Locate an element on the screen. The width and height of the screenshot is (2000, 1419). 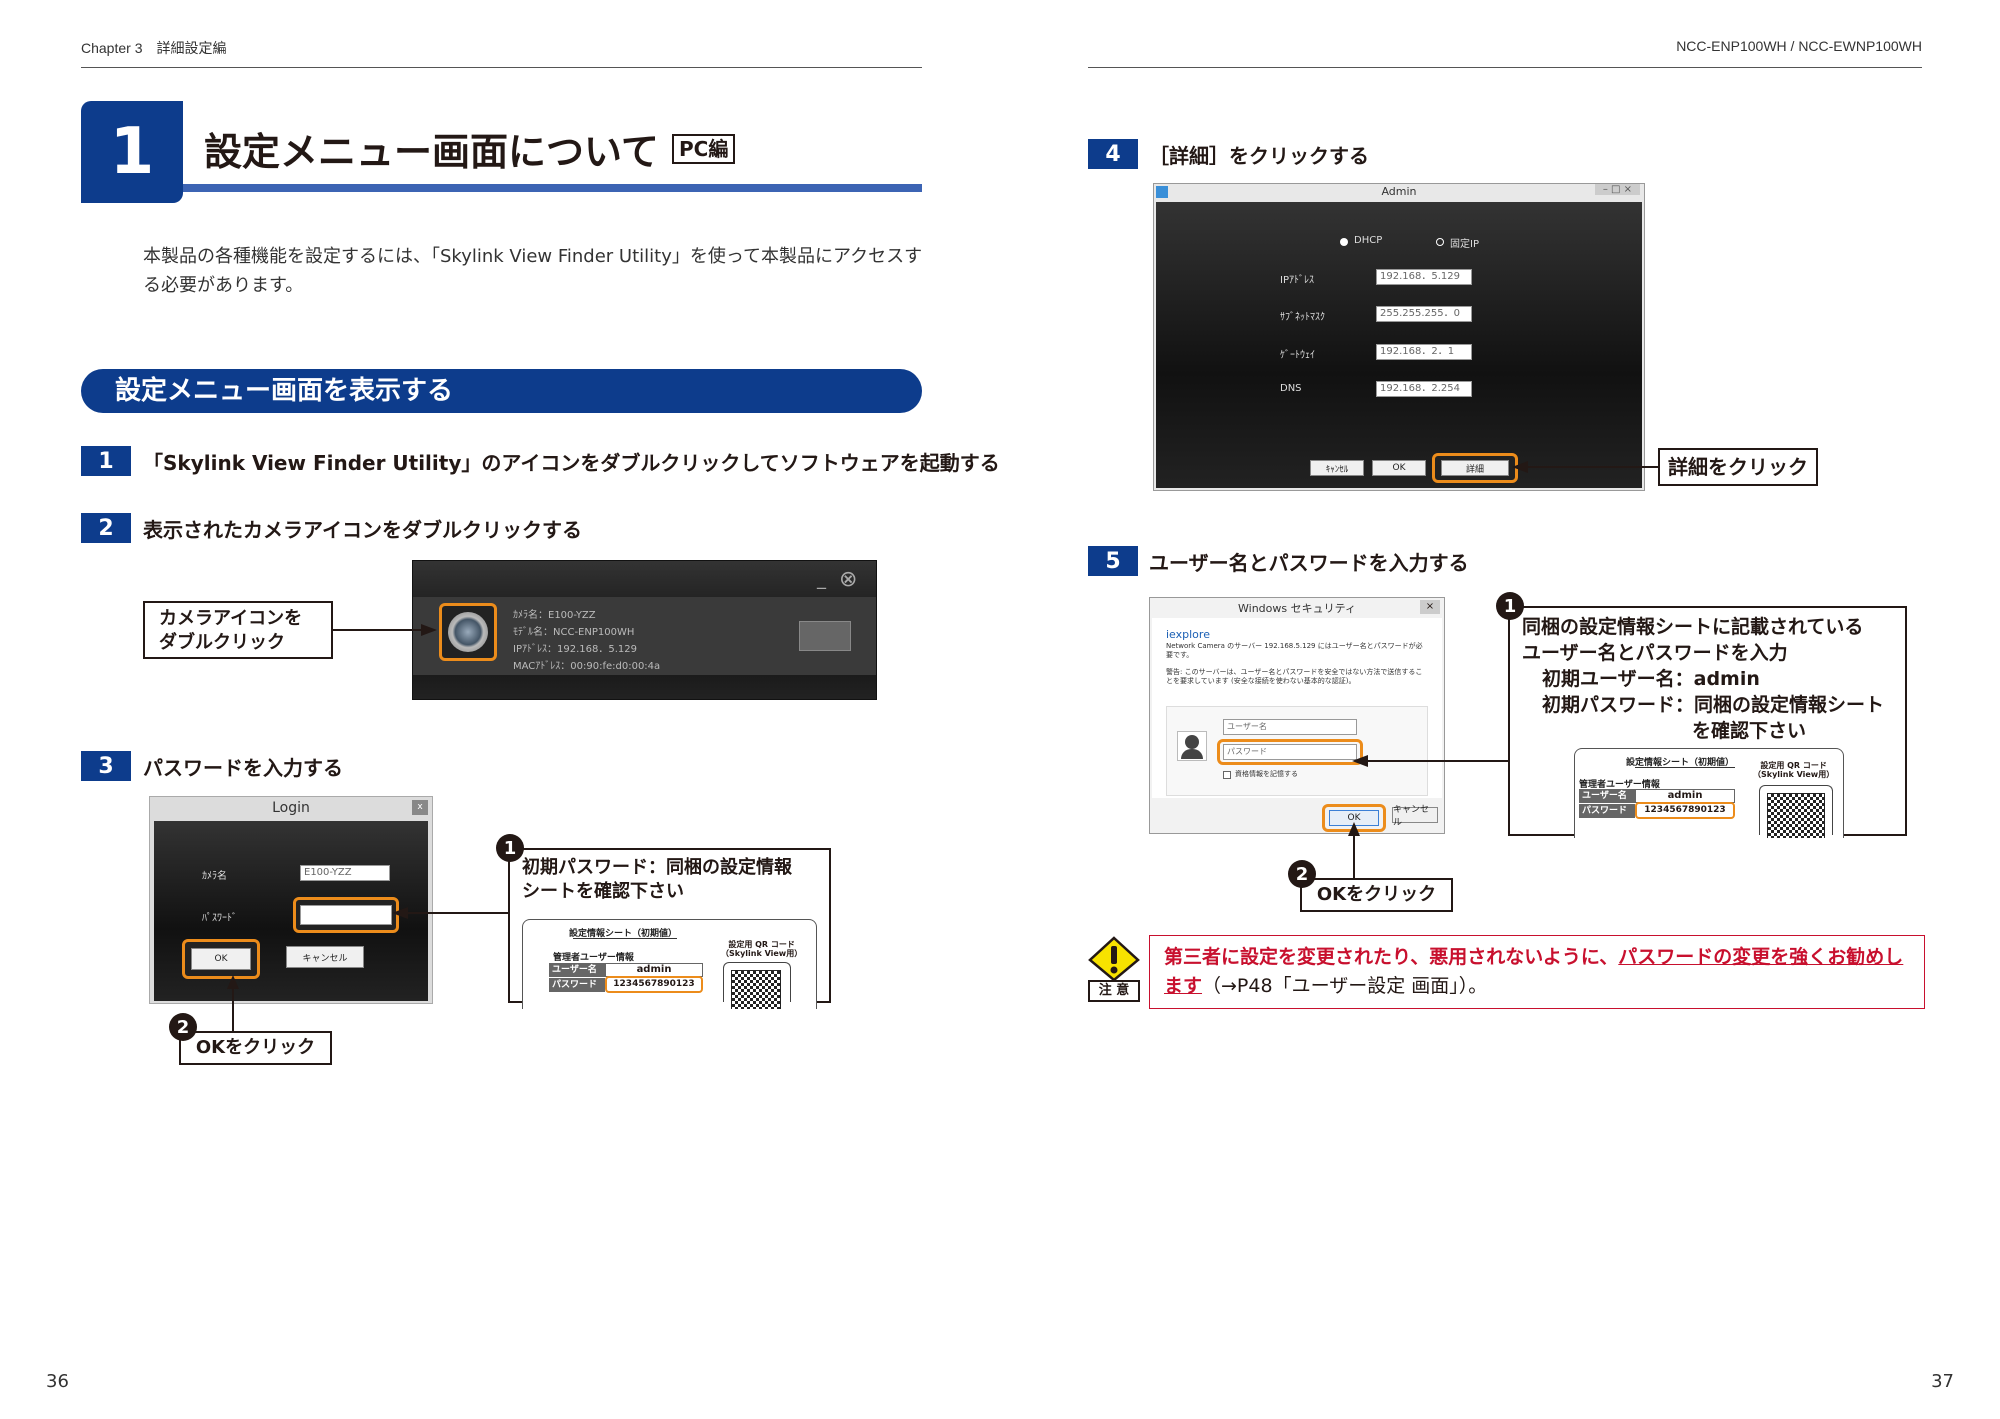
login-password-highlight is located at coordinates (346, 915).